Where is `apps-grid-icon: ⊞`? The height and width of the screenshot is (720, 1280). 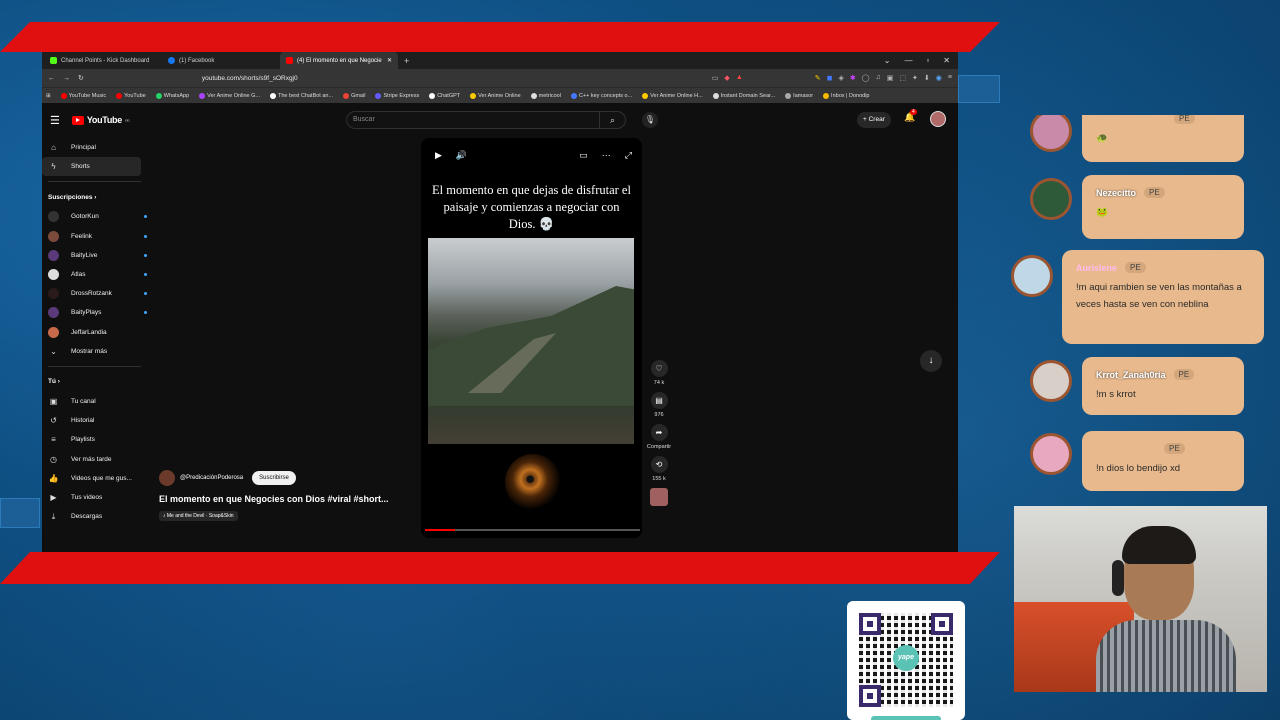 apps-grid-icon: ⊞ is located at coordinates (48, 96).